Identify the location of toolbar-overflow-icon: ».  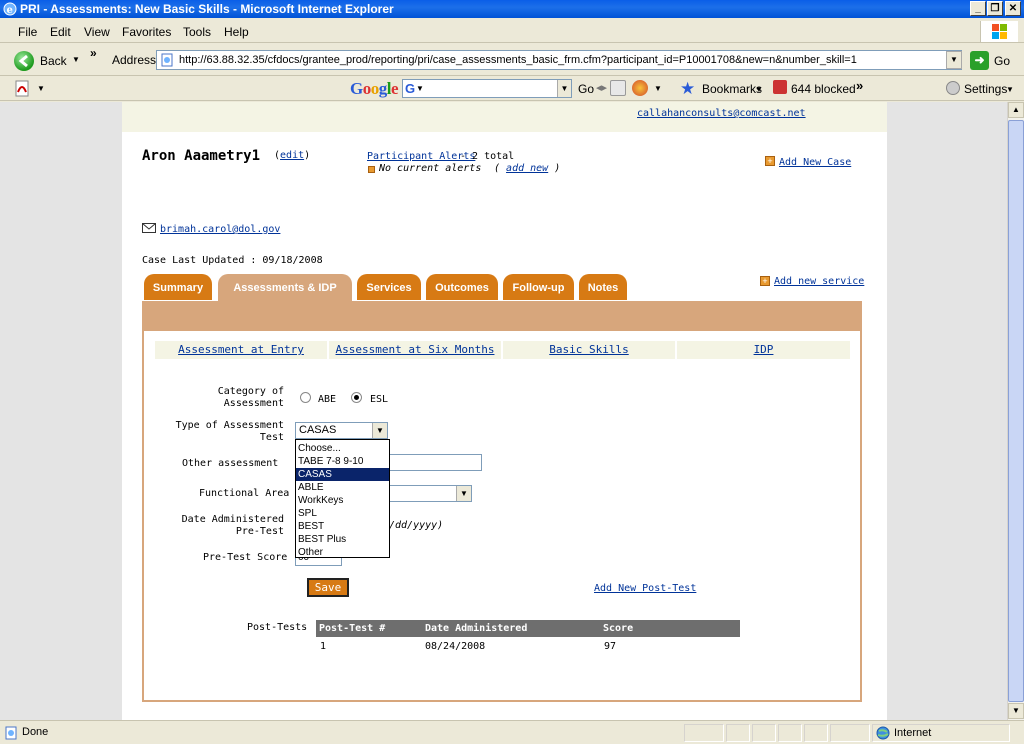
(93, 53).